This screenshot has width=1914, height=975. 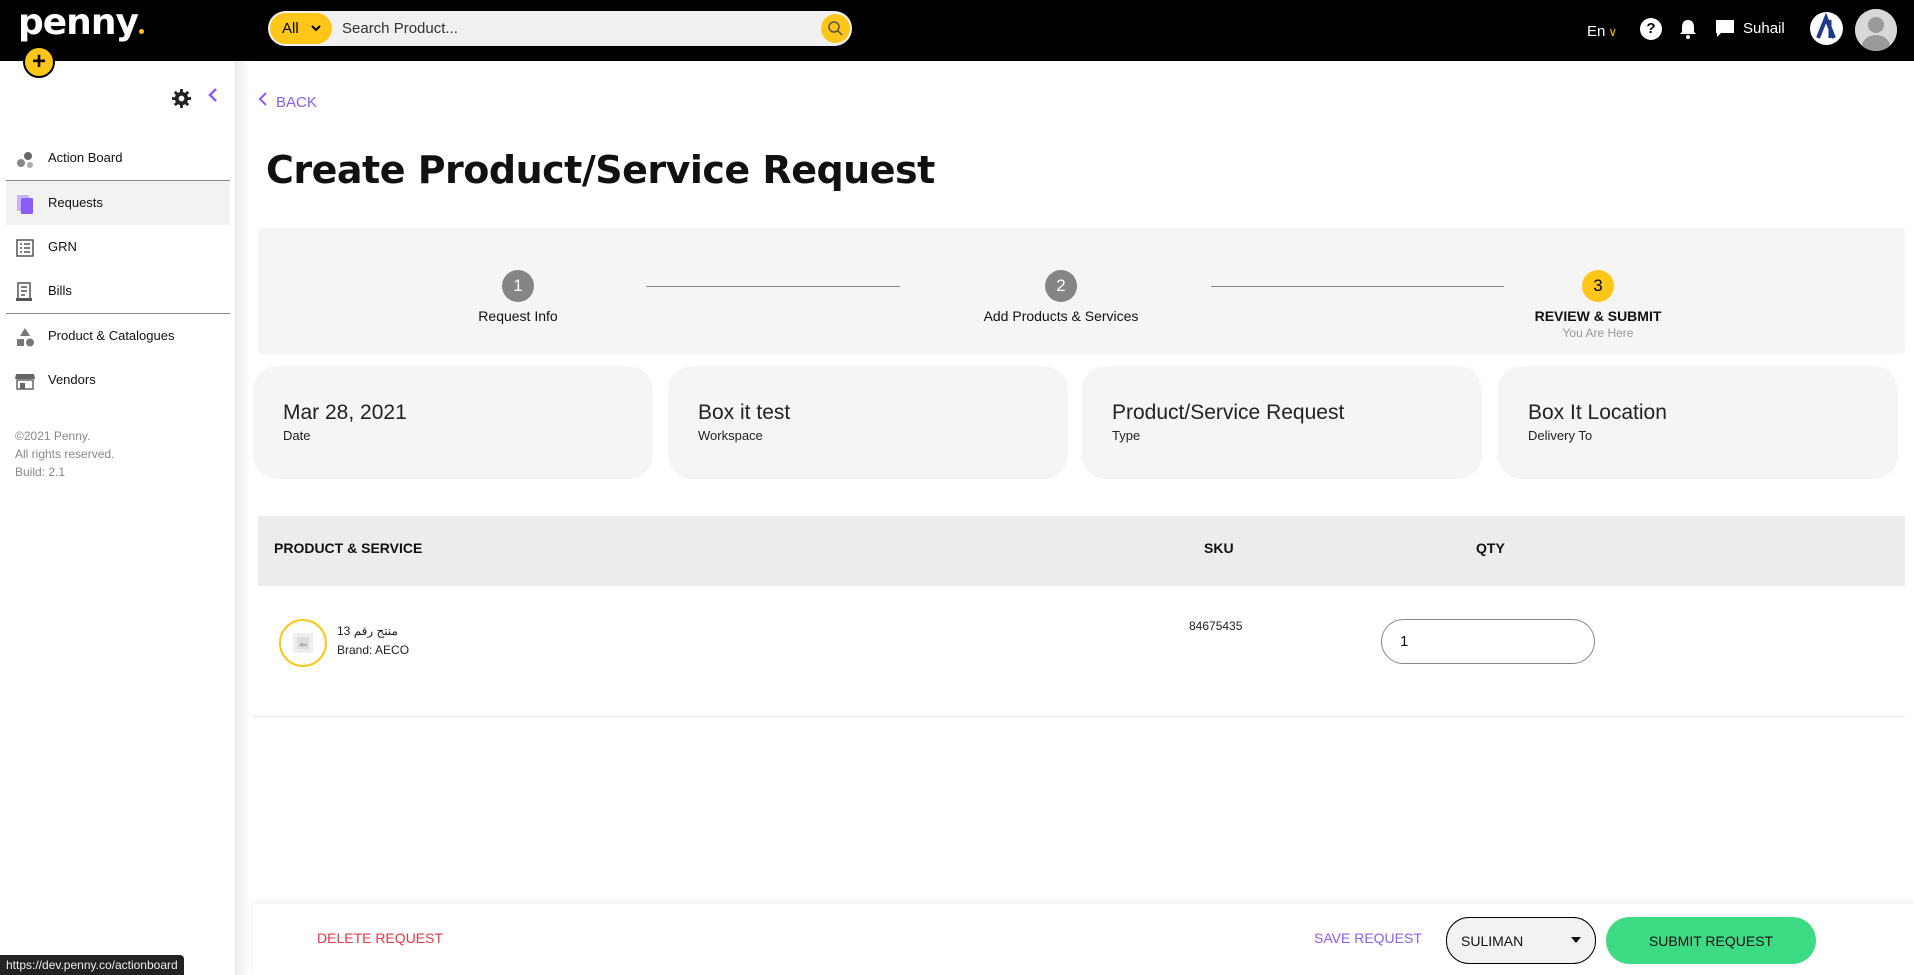 I want to click on help-icon: ?, so click(x=1651, y=29).